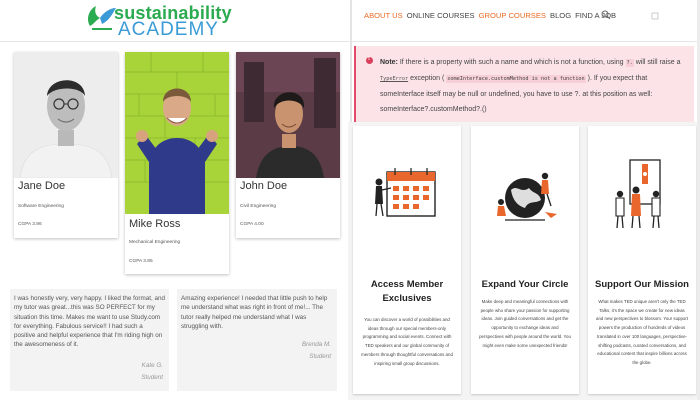 The height and width of the screenshot is (400, 700). I want to click on note-code-1: ?., so click(629, 63).